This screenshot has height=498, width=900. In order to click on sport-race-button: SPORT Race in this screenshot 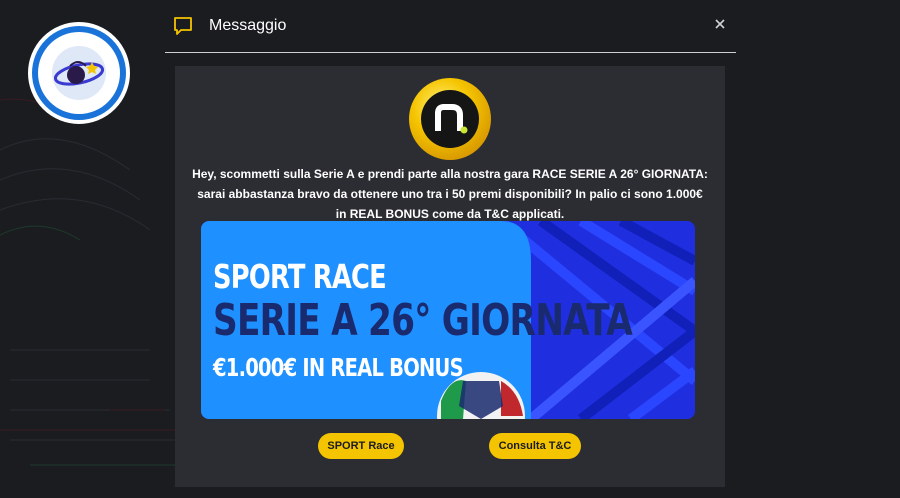, I will do `click(361, 446)`.